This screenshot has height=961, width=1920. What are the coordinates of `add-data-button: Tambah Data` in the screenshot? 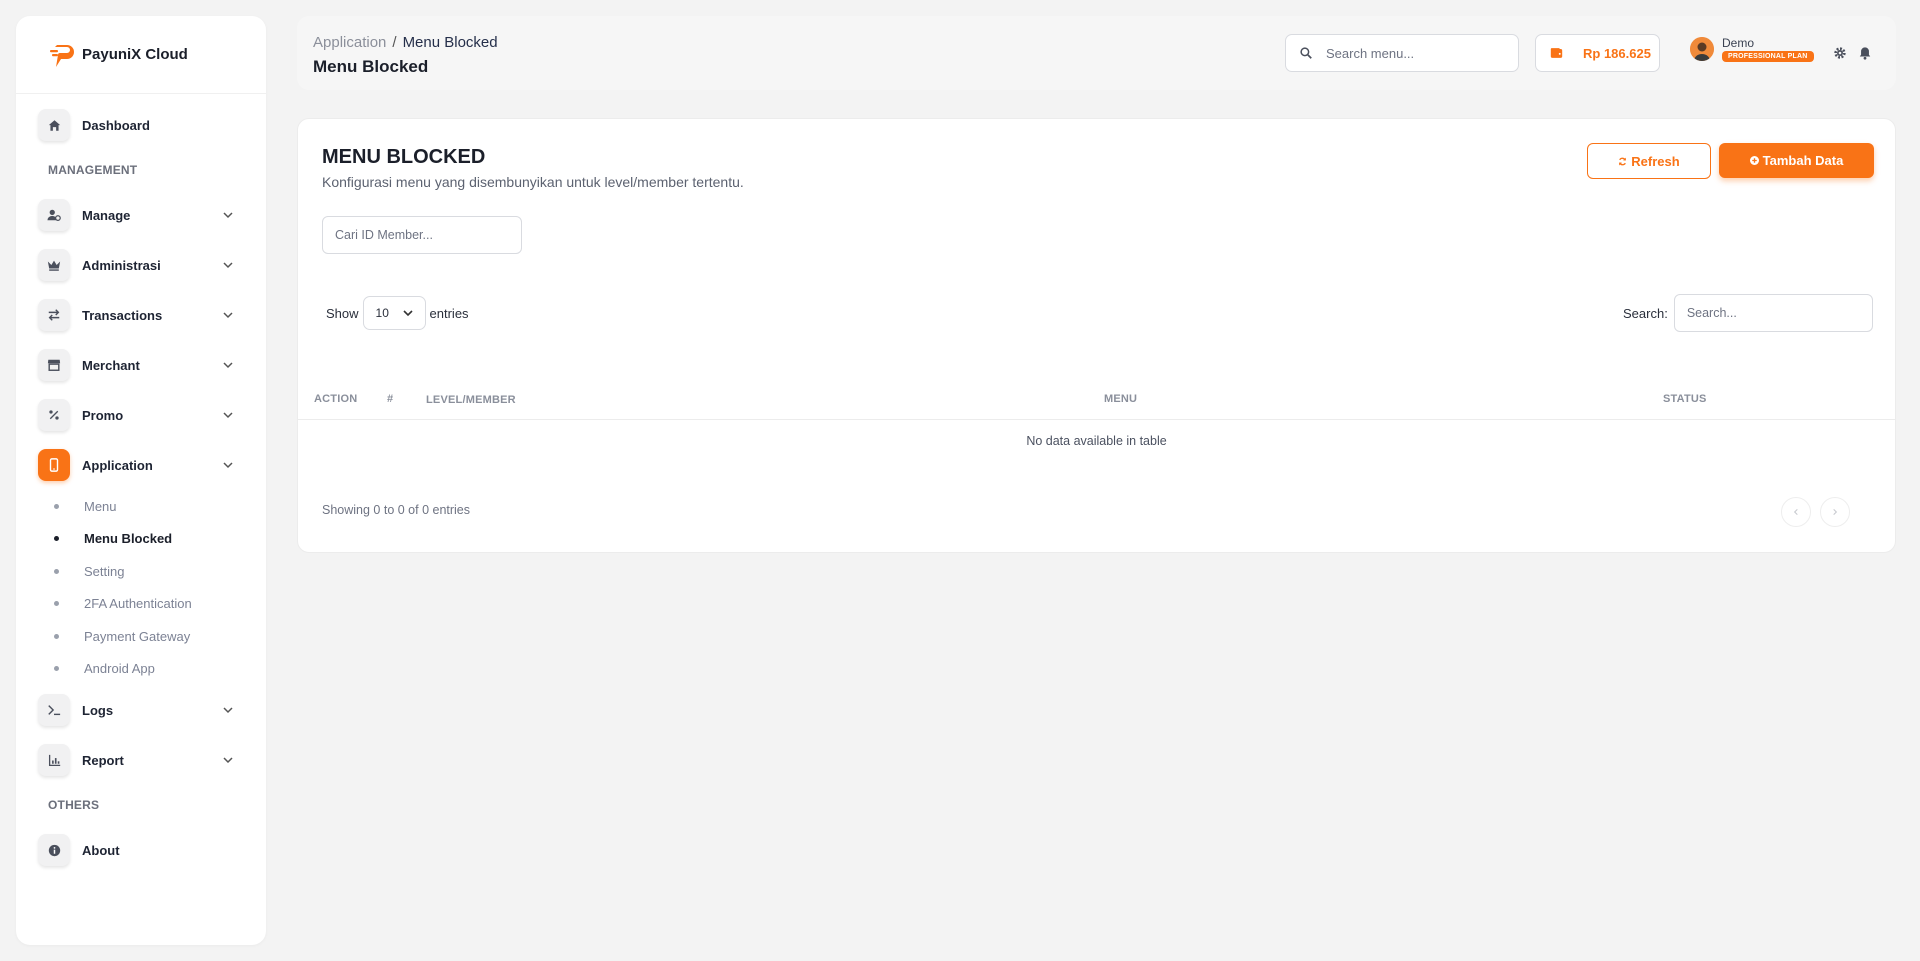 It's located at (1796, 160).